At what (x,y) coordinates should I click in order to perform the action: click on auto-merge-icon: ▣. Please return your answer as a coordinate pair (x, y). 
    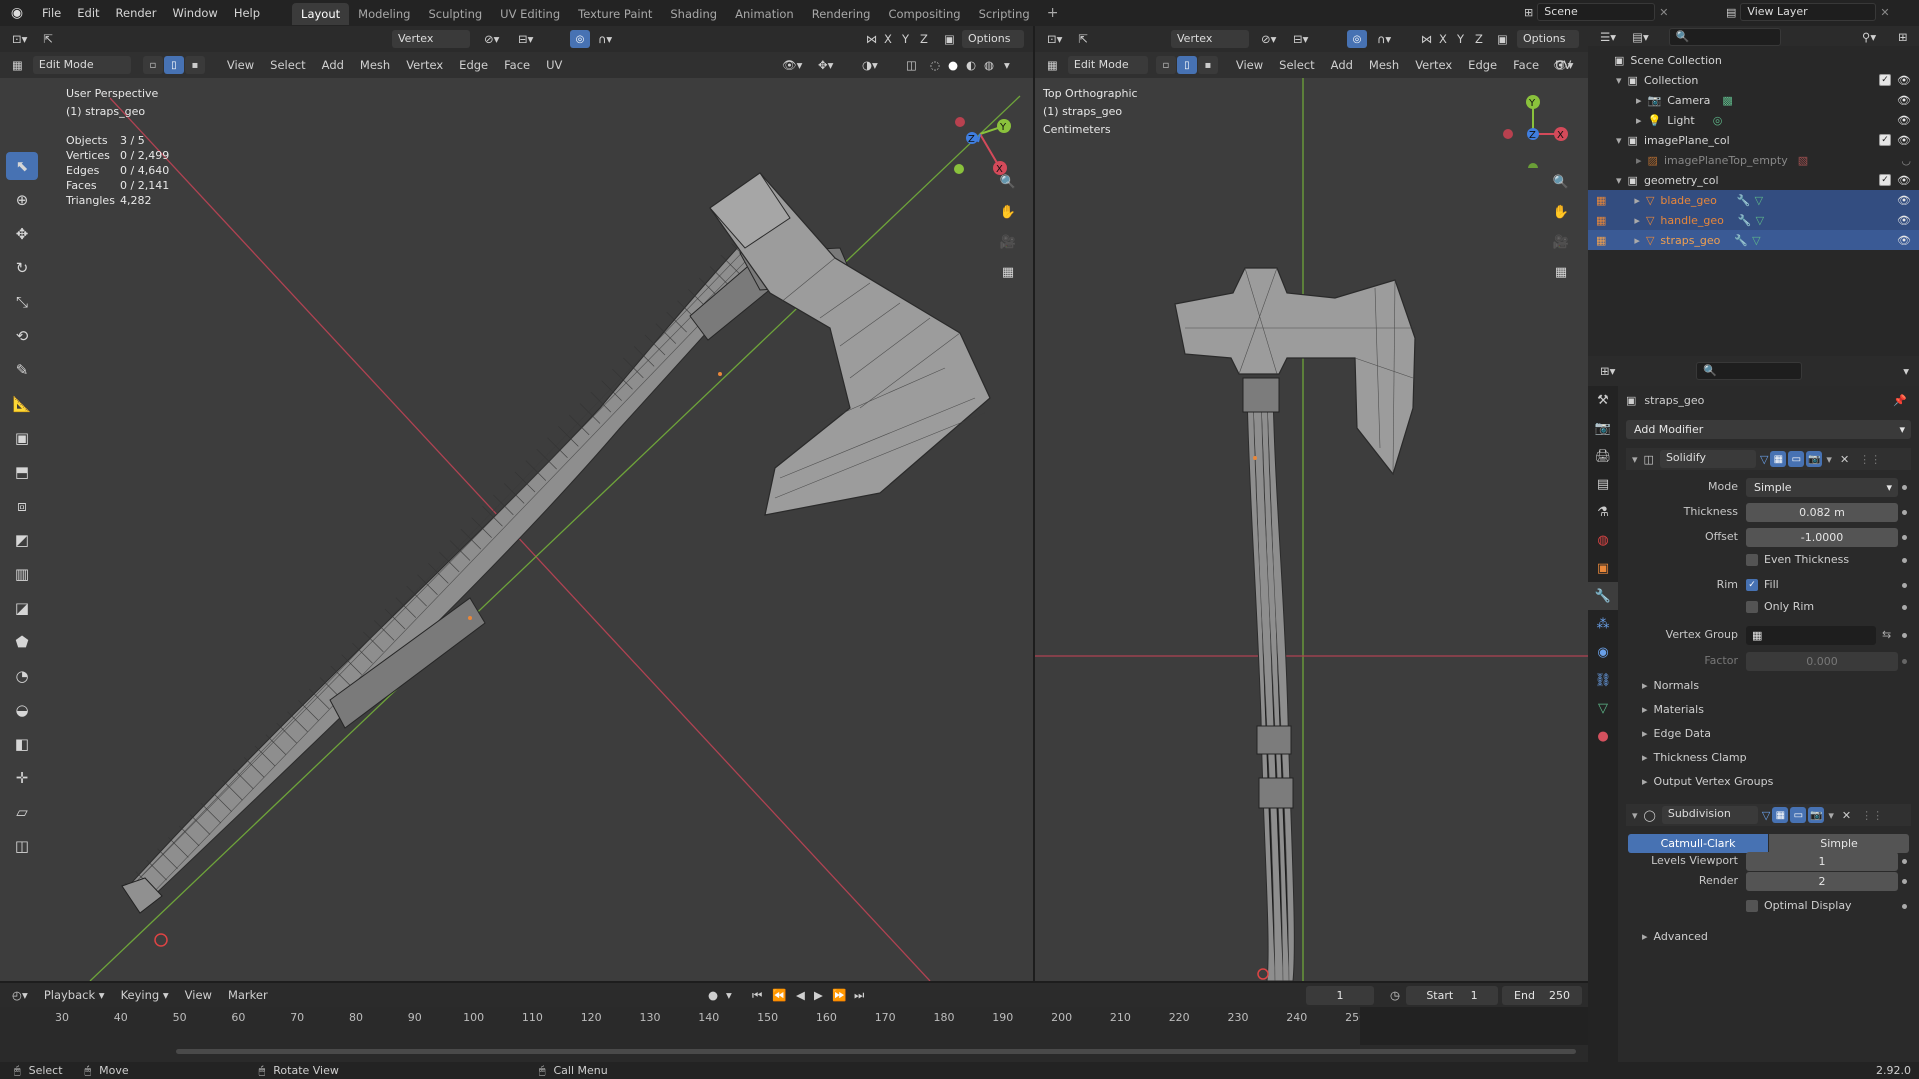
    Looking at the image, I should click on (949, 39).